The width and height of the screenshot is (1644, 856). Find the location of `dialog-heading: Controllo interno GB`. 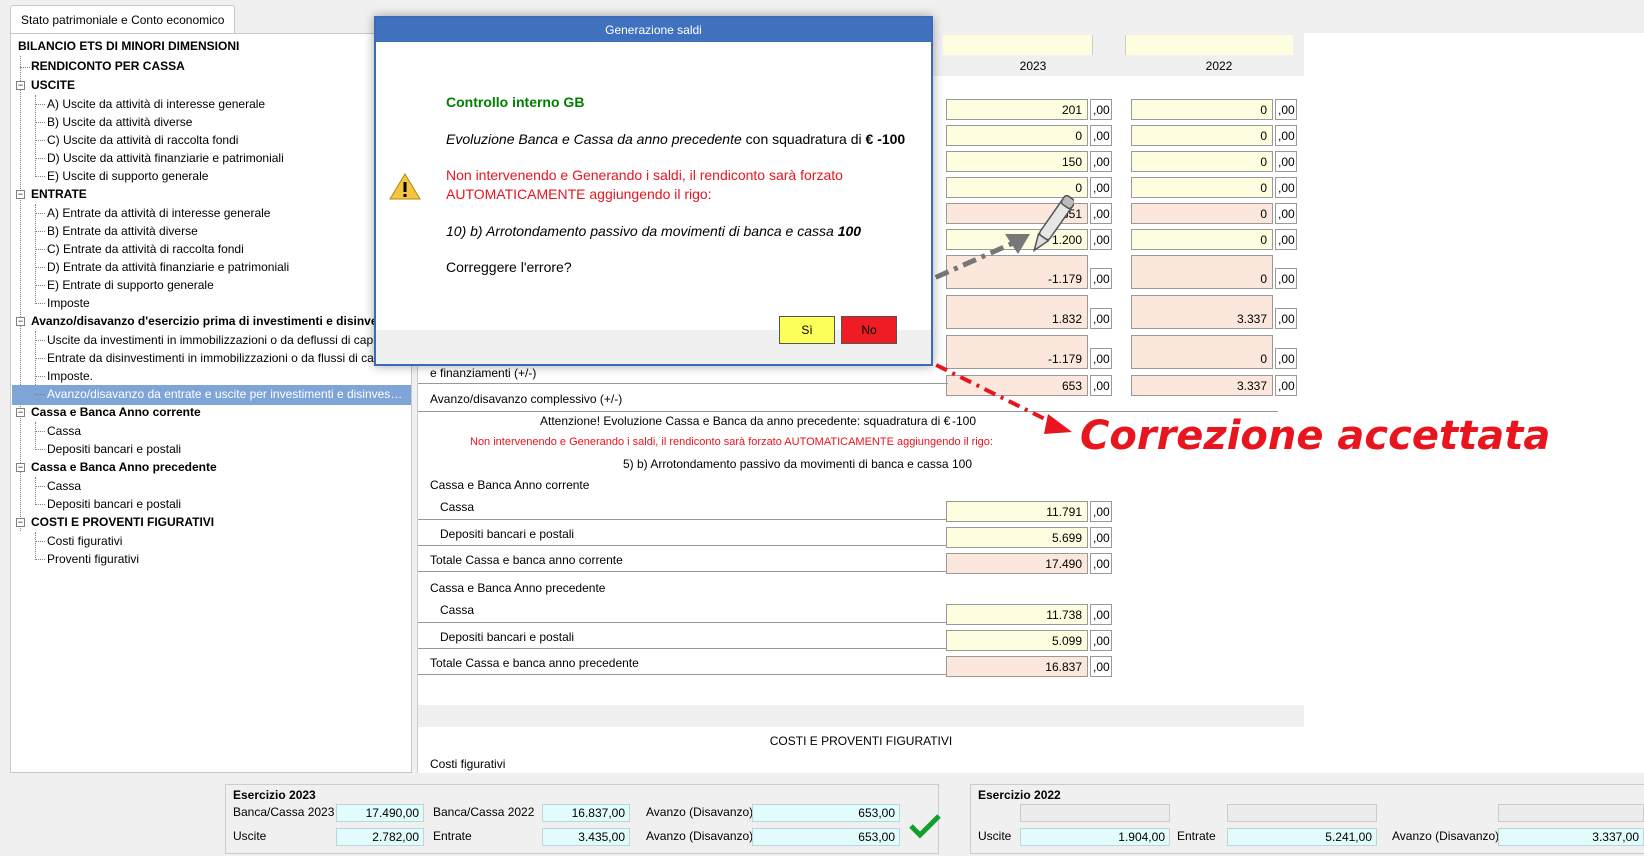

dialog-heading: Controllo interno GB is located at coordinates (515, 102).